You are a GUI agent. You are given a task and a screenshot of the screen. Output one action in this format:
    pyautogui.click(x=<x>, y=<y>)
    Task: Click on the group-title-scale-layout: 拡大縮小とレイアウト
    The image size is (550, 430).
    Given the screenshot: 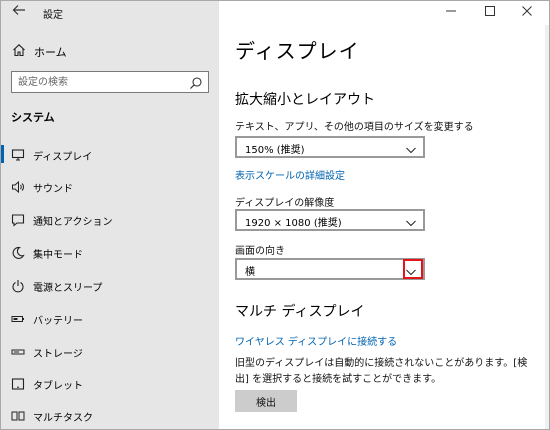 What is the action you would take?
    pyautogui.click(x=305, y=100)
    